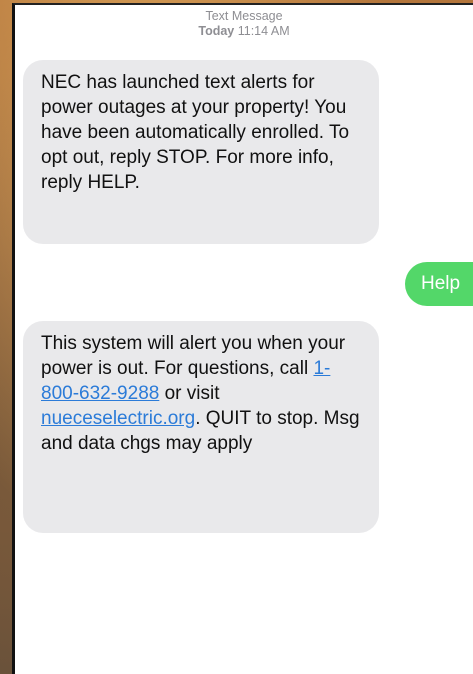  I want to click on thread-kind-label: Text Message, so click(244, 16).